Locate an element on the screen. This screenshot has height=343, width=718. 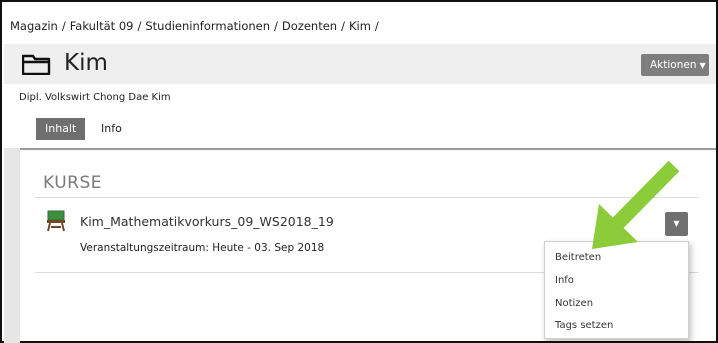
folder-icon is located at coordinates (36, 64).